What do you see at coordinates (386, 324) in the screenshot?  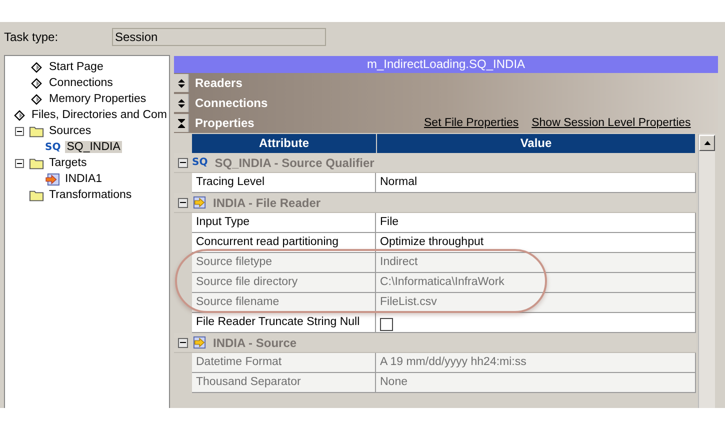 I see `checkbox` at bounding box center [386, 324].